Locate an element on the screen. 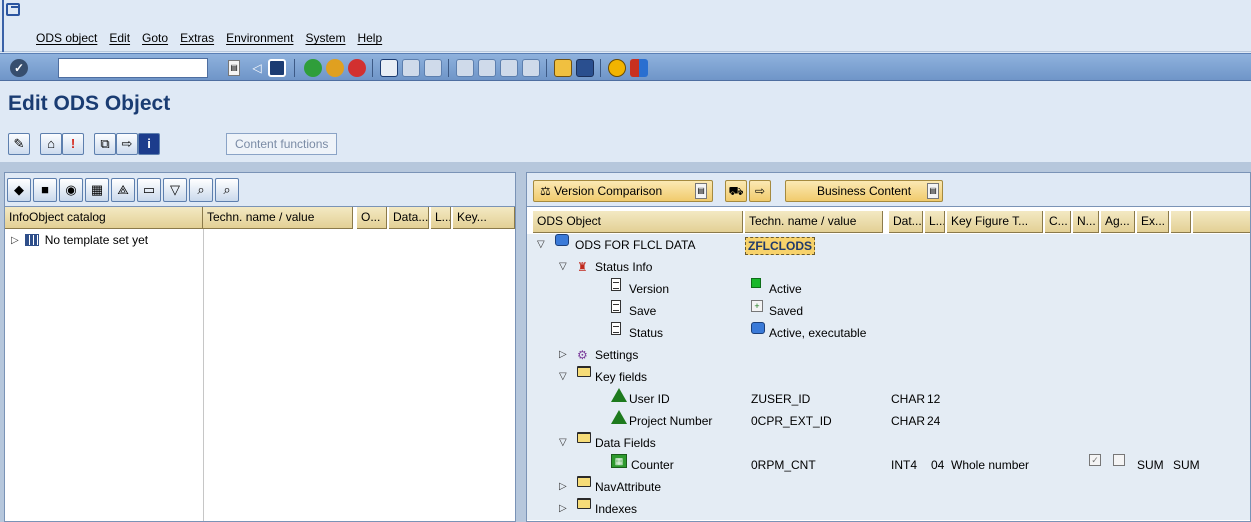 This screenshot has height=522, width=1251. command-field is located at coordinates (133, 68).